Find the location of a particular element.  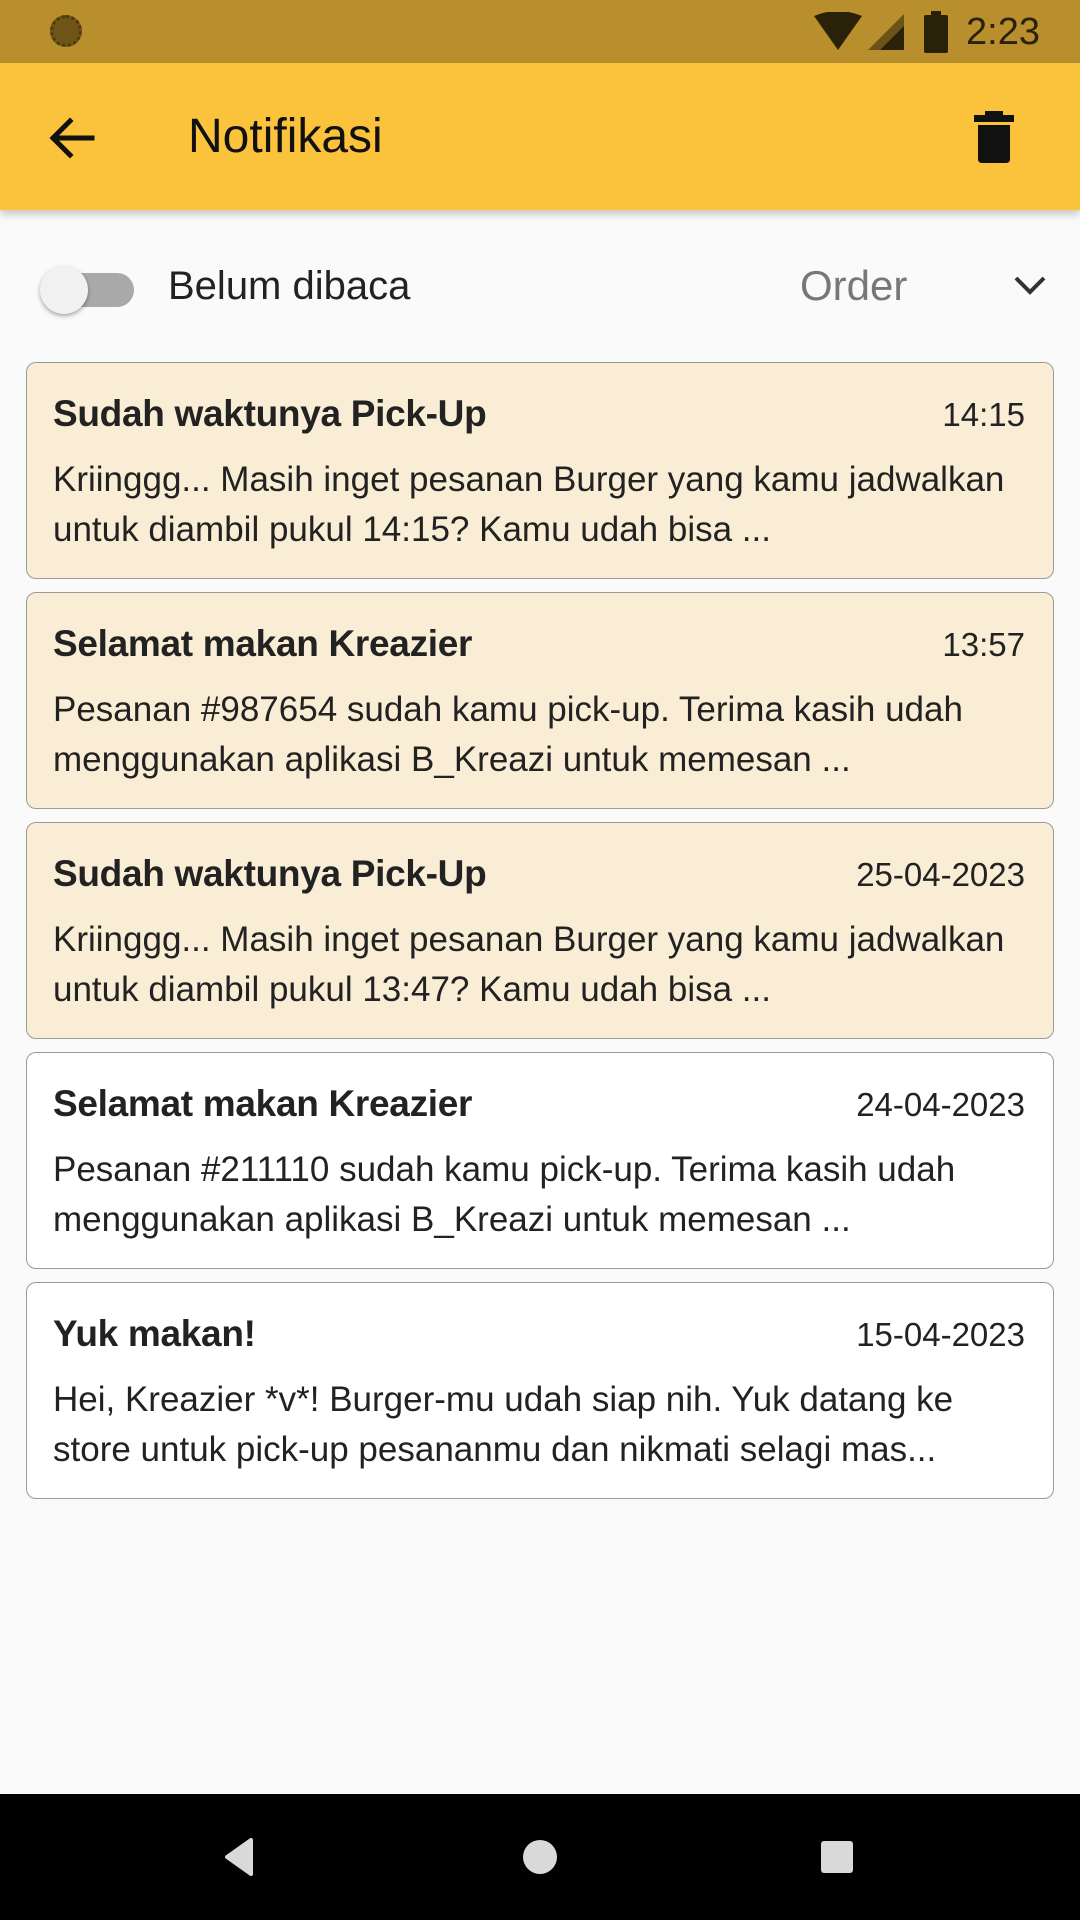

filter-row: Belum dibaca Order is located at coordinates (540, 288).